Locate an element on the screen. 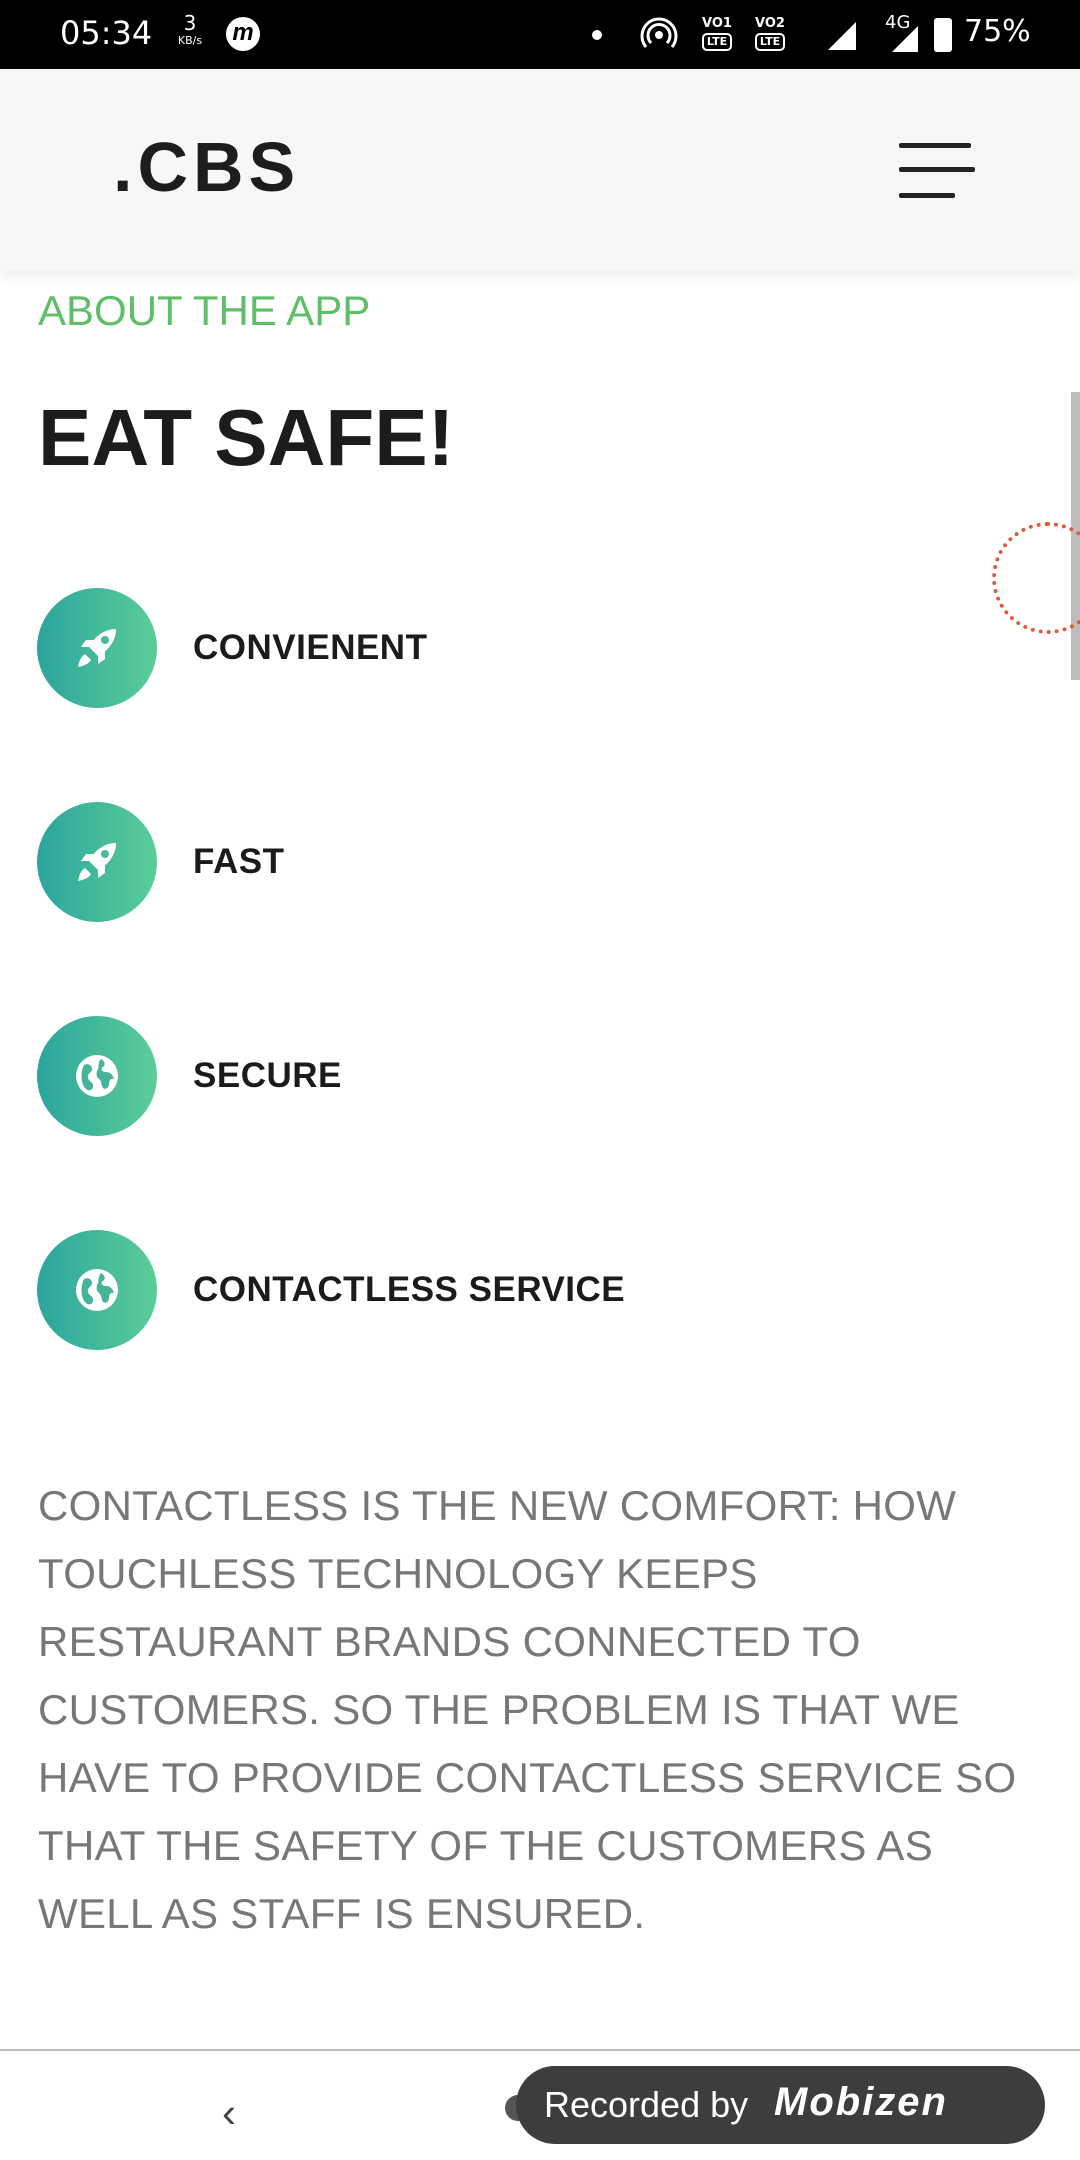 This screenshot has width=1080, height=2160. mobizen-logo: Mobizen is located at coordinates (861, 2102).